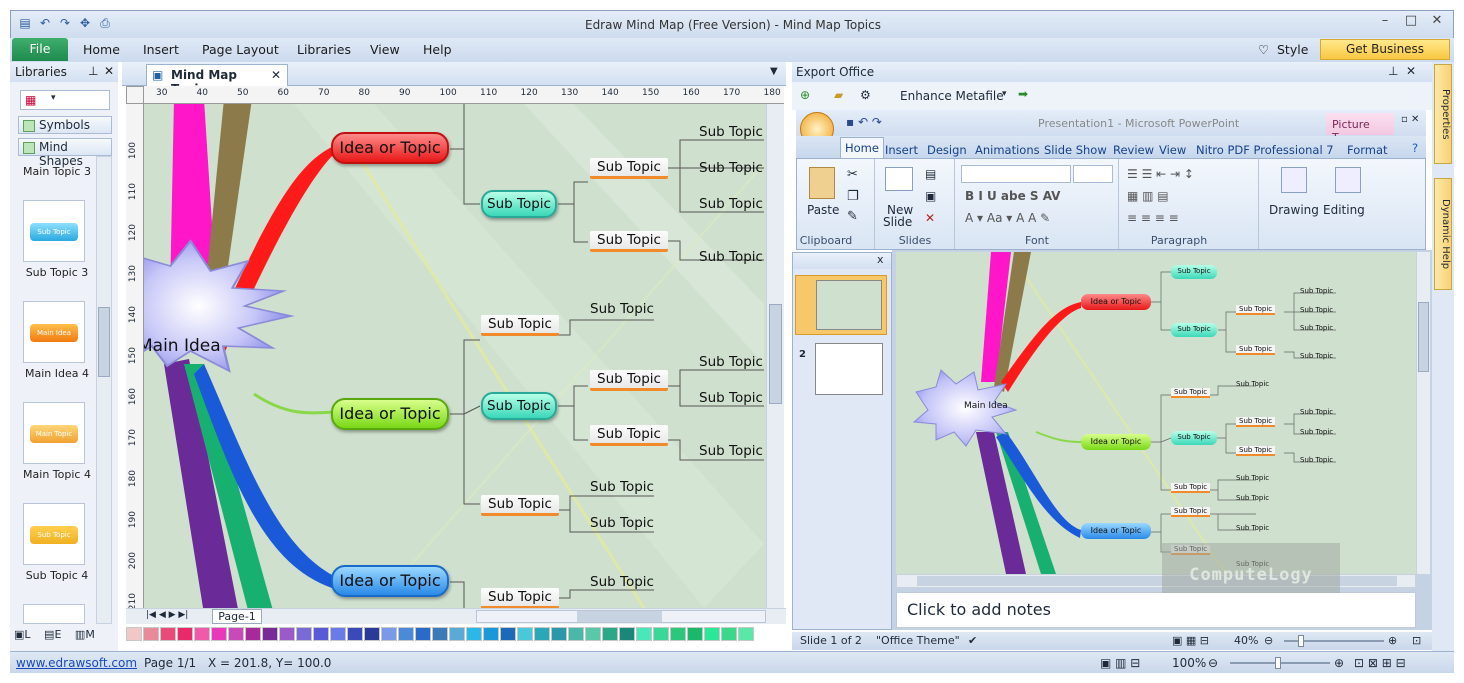 This screenshot has height=683, width=1464. What do you see at coordinates (1120, 663) in the screenshot?
I see `view-buttons: ▣ ▥ ⊟` at bounding box center [1120, 663].